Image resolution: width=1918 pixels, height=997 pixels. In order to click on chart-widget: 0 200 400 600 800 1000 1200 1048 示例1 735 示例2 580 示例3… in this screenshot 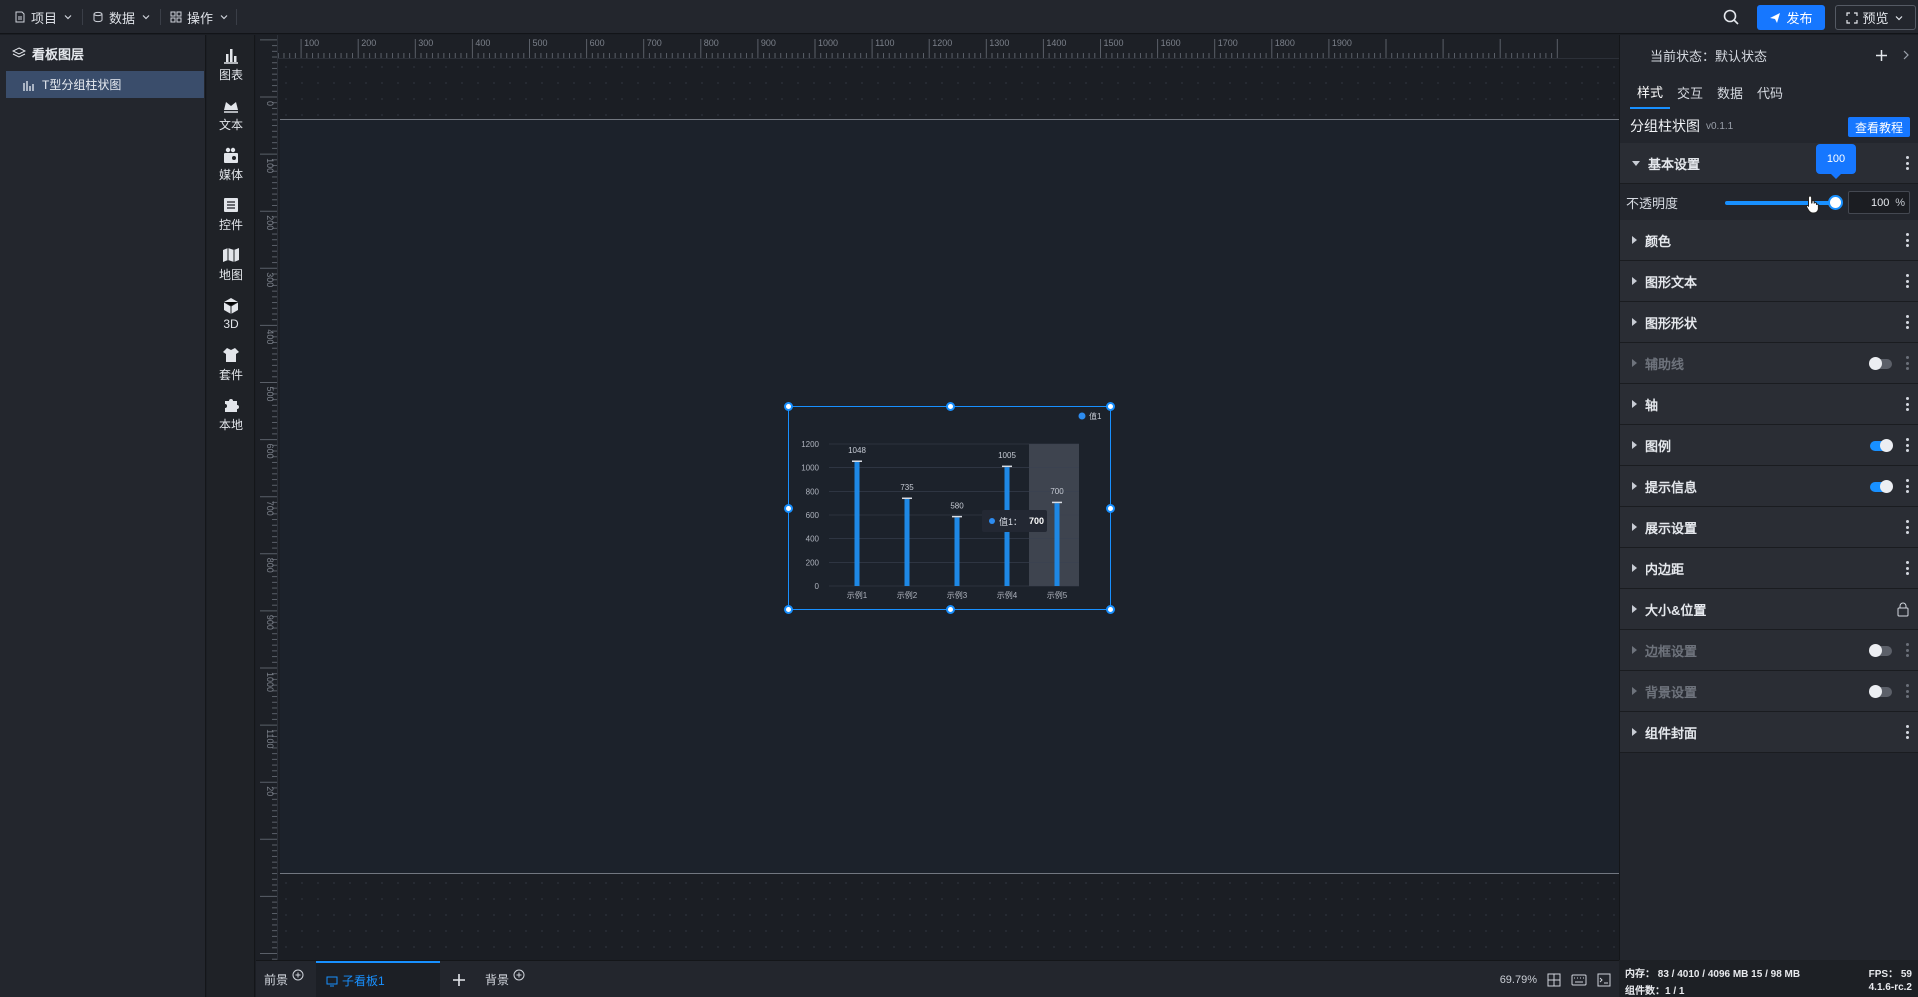, I will do `click(949, 508)`.